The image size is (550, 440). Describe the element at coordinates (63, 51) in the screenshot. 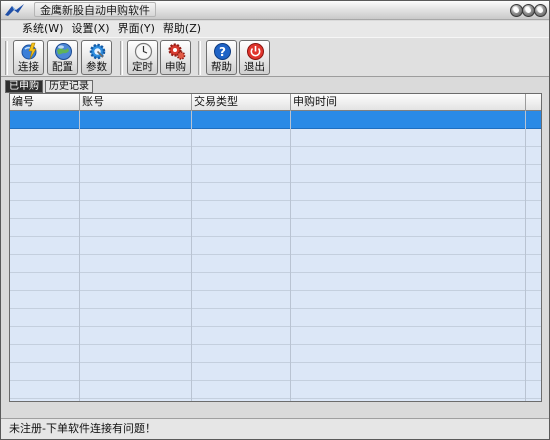

I see `globe-icon` at that location.